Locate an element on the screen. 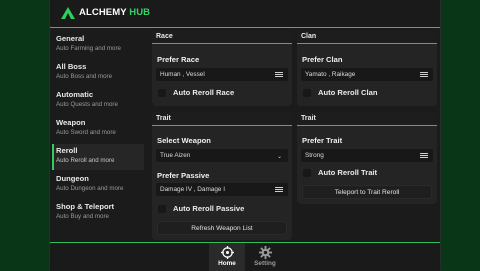 This screenshot has height=271, width=480. trait-weapon-card-header: Trait is located at coordinates (222, 119).